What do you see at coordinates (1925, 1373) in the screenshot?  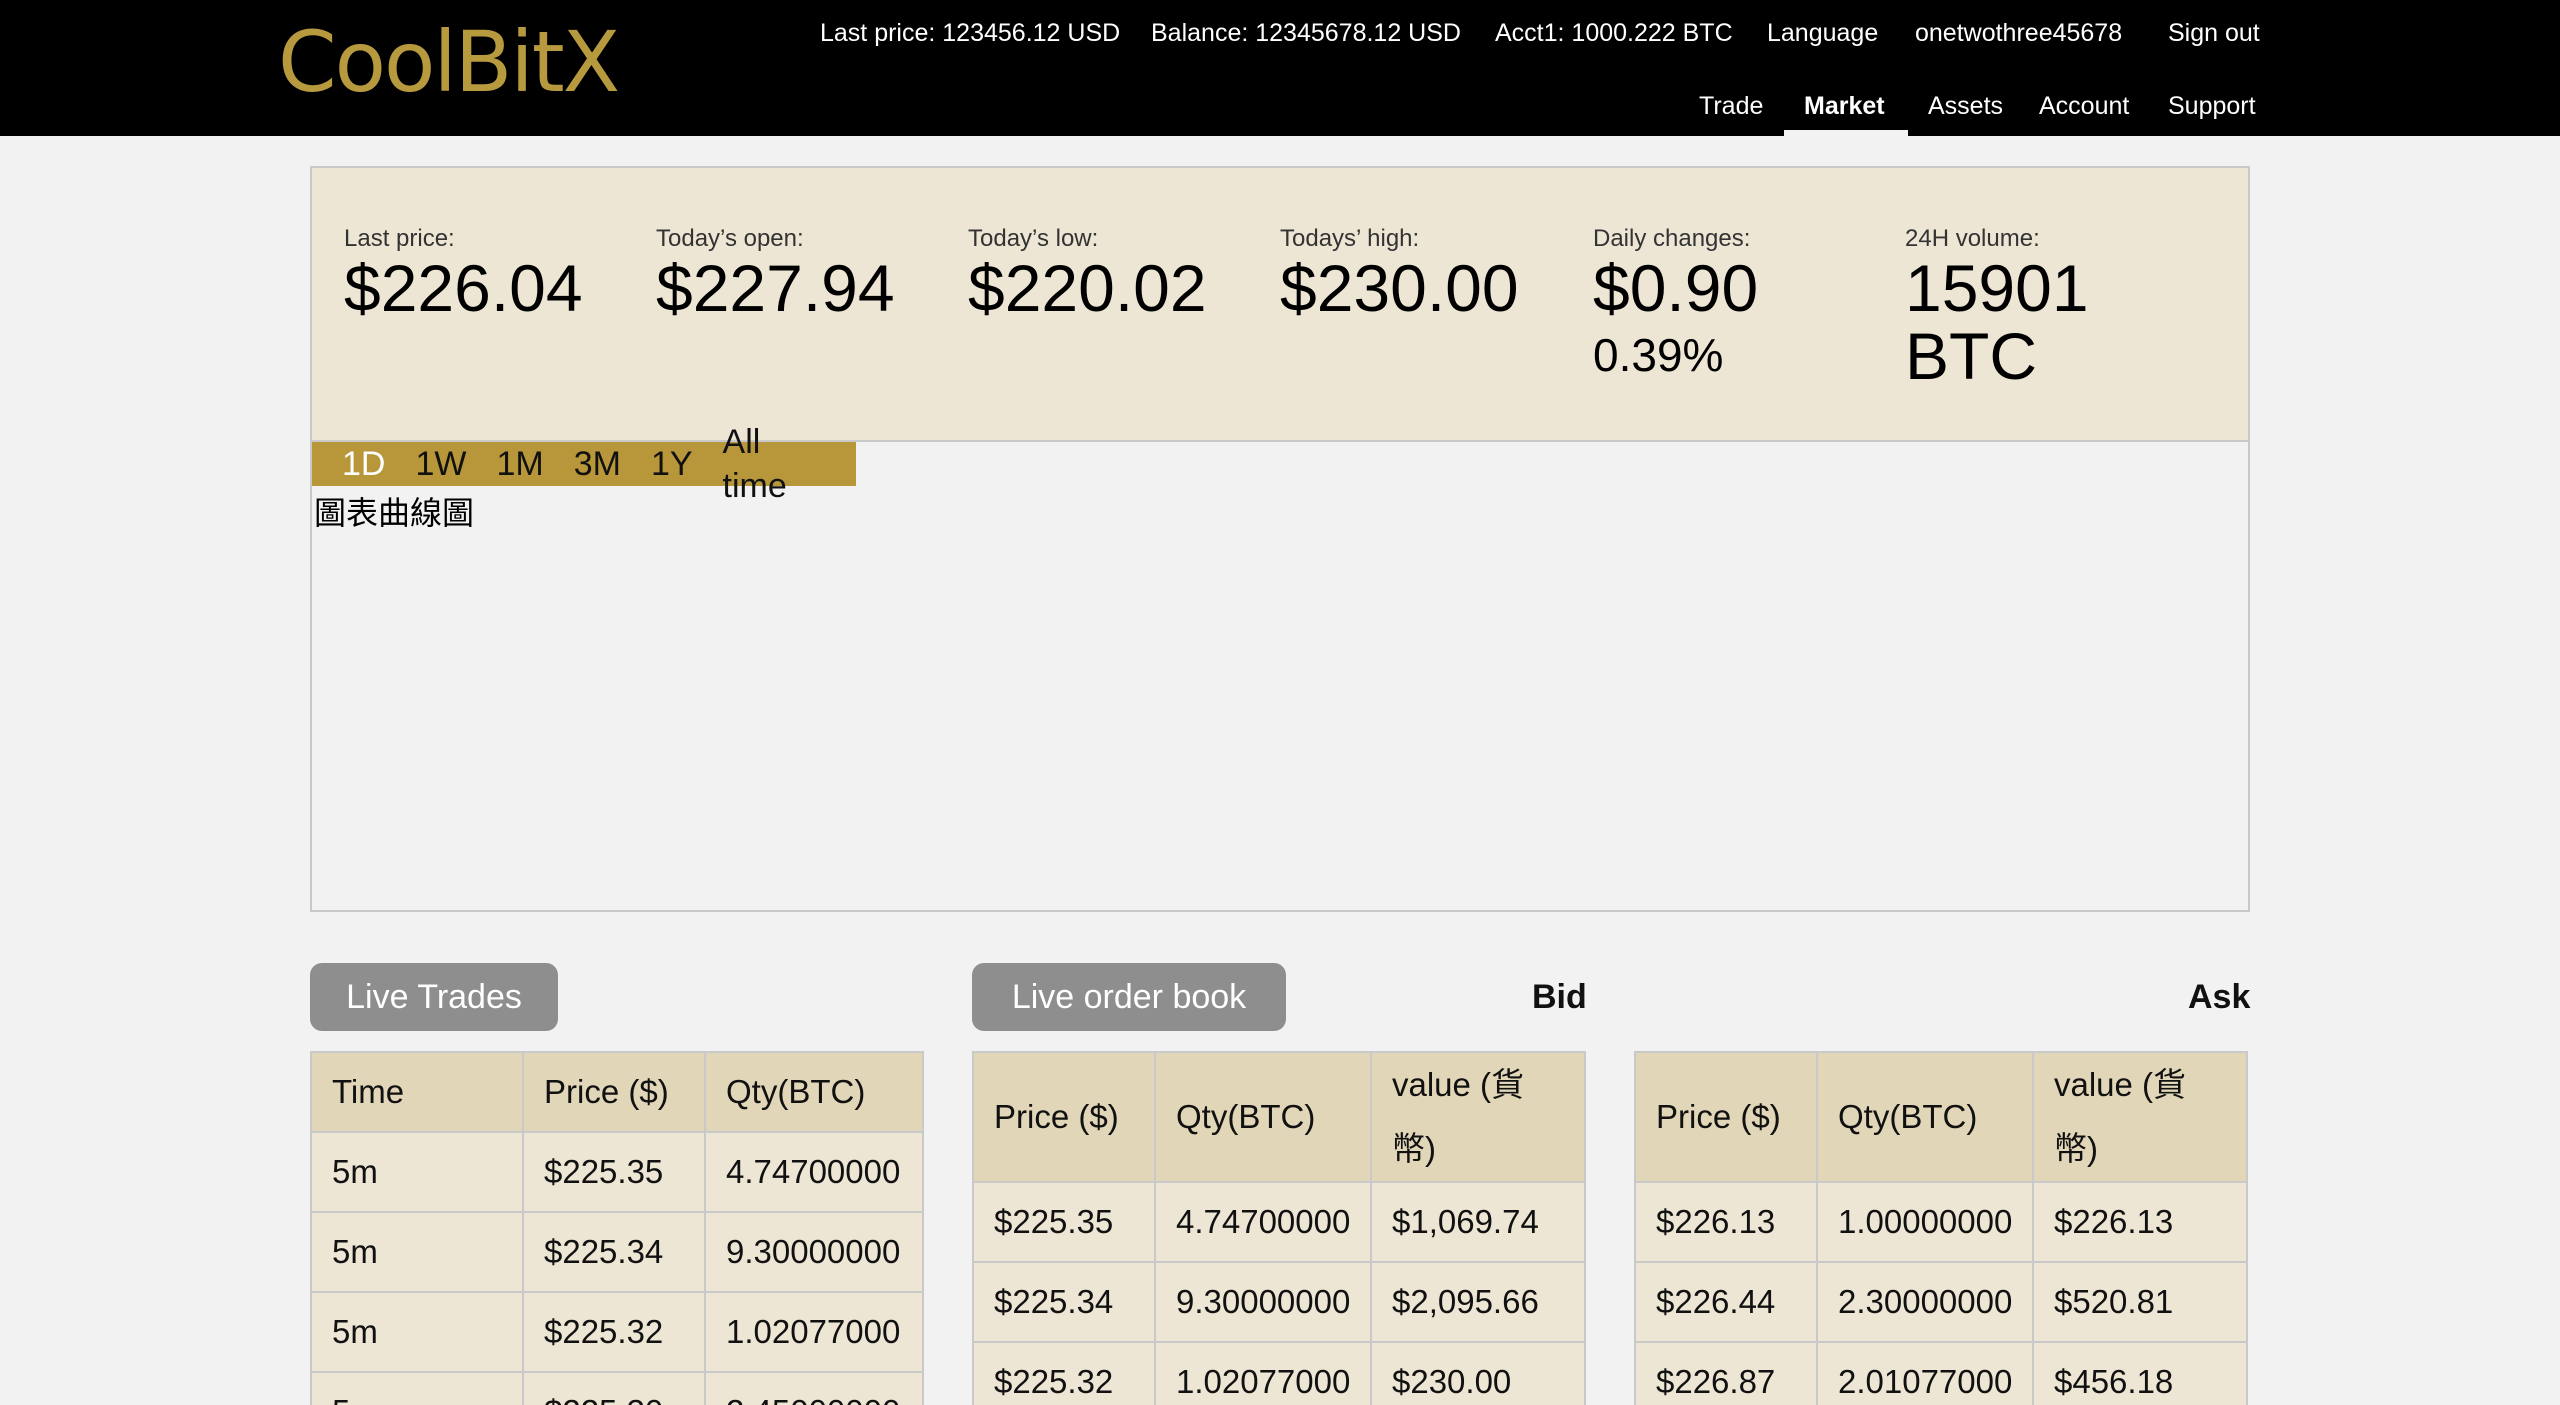 I see `ask-qty: 2.01077000` at bounding box center [1925, 1373].